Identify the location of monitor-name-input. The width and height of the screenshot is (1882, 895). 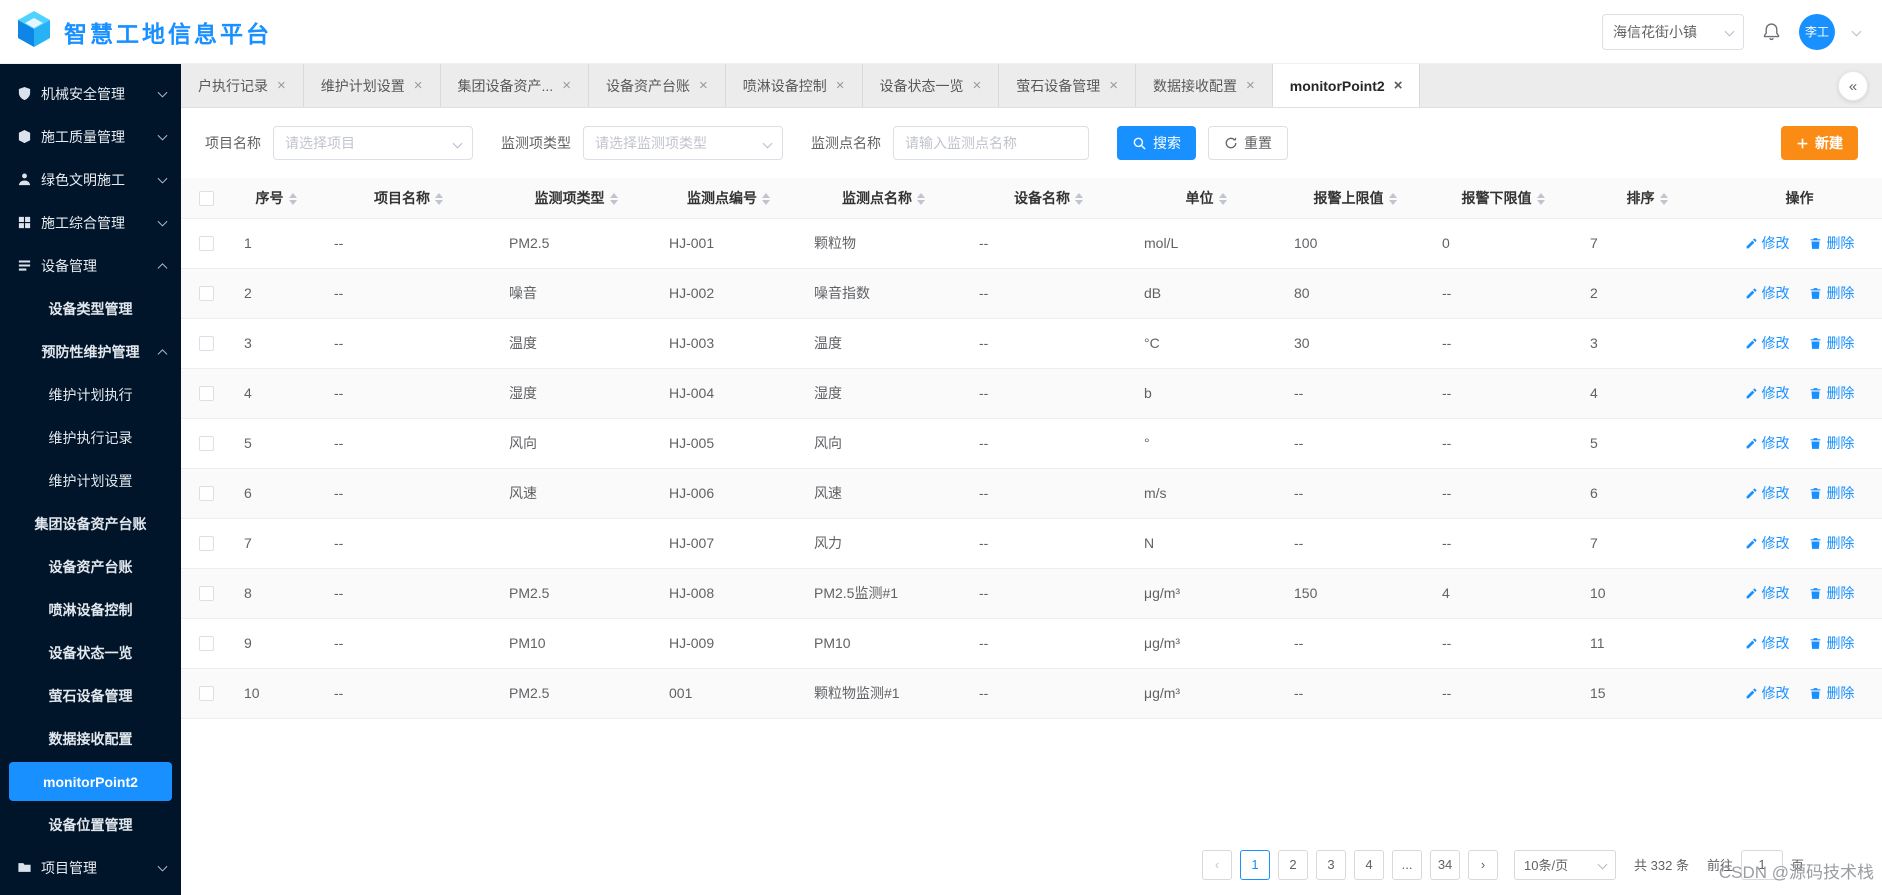
(991, 143).